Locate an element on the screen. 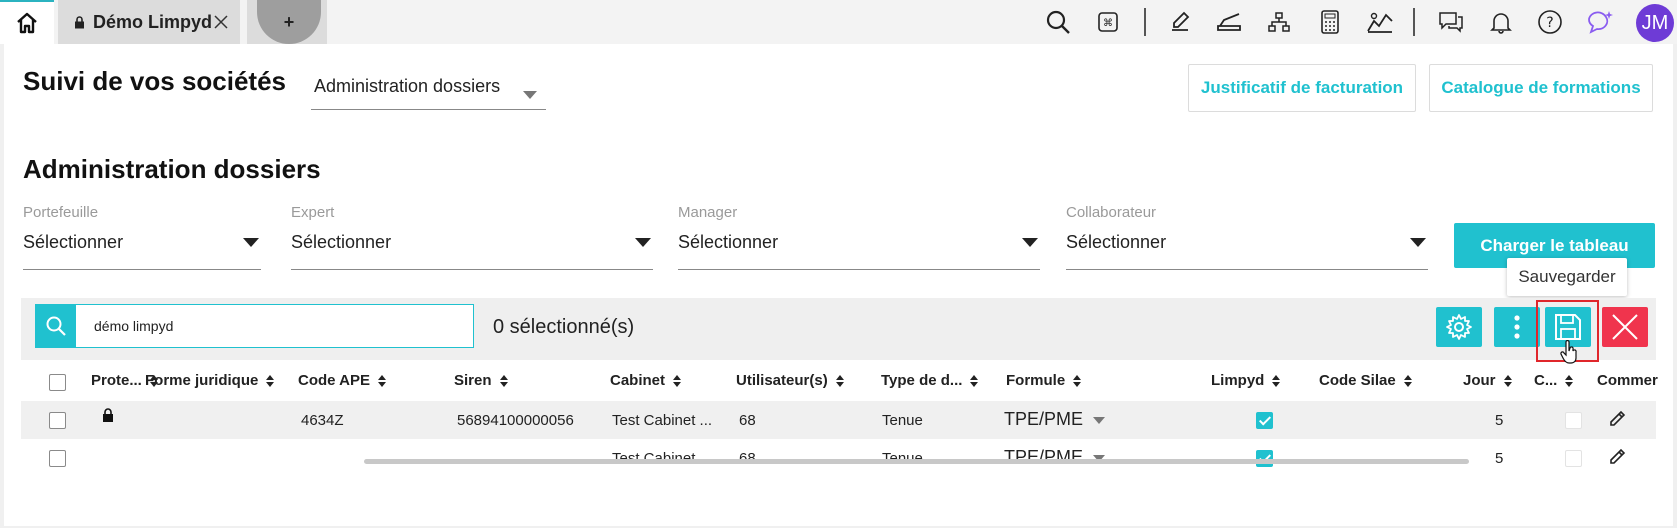 The height and width of the screenshot is (528, 1677). search-box is located at coordinates (254, 326).